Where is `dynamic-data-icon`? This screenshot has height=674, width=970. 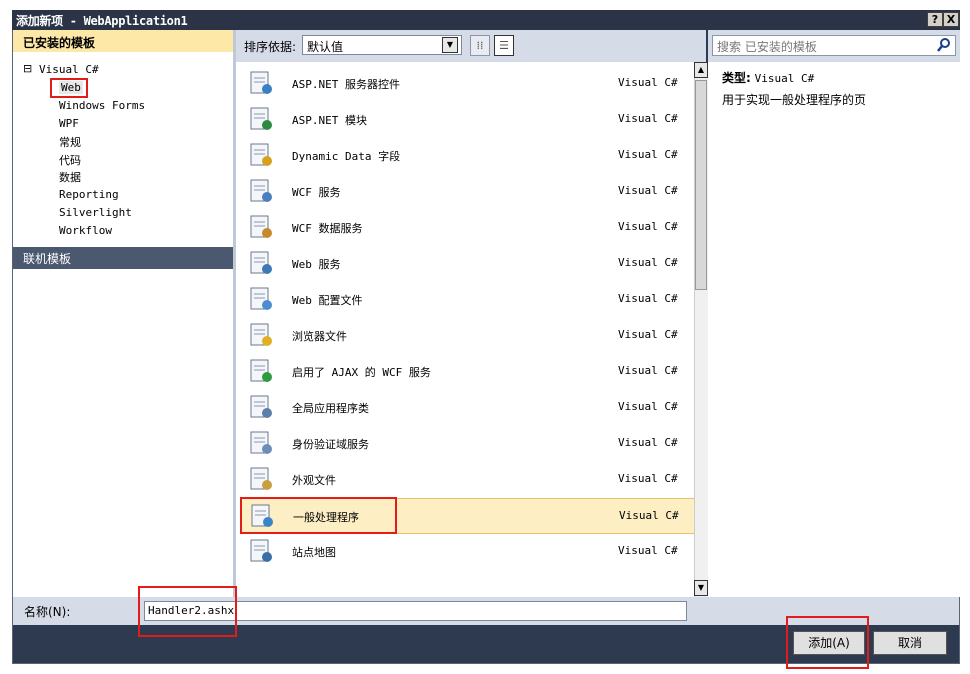 dynamic-data-icon is located at coordinates (261, 154).